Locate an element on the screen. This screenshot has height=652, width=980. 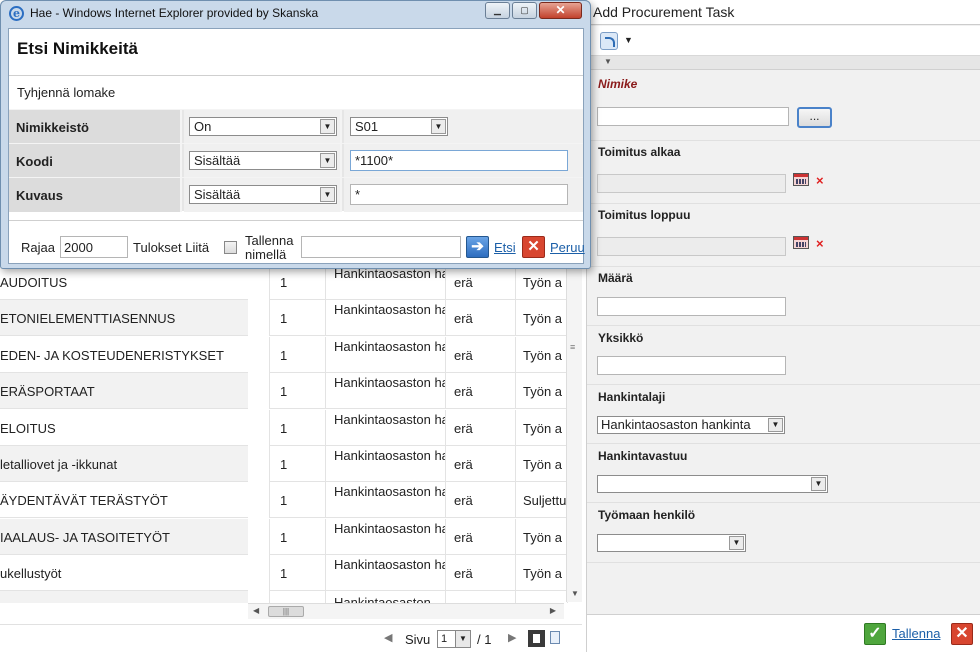
search-link: Etsi is located at coordinates (505, 247).